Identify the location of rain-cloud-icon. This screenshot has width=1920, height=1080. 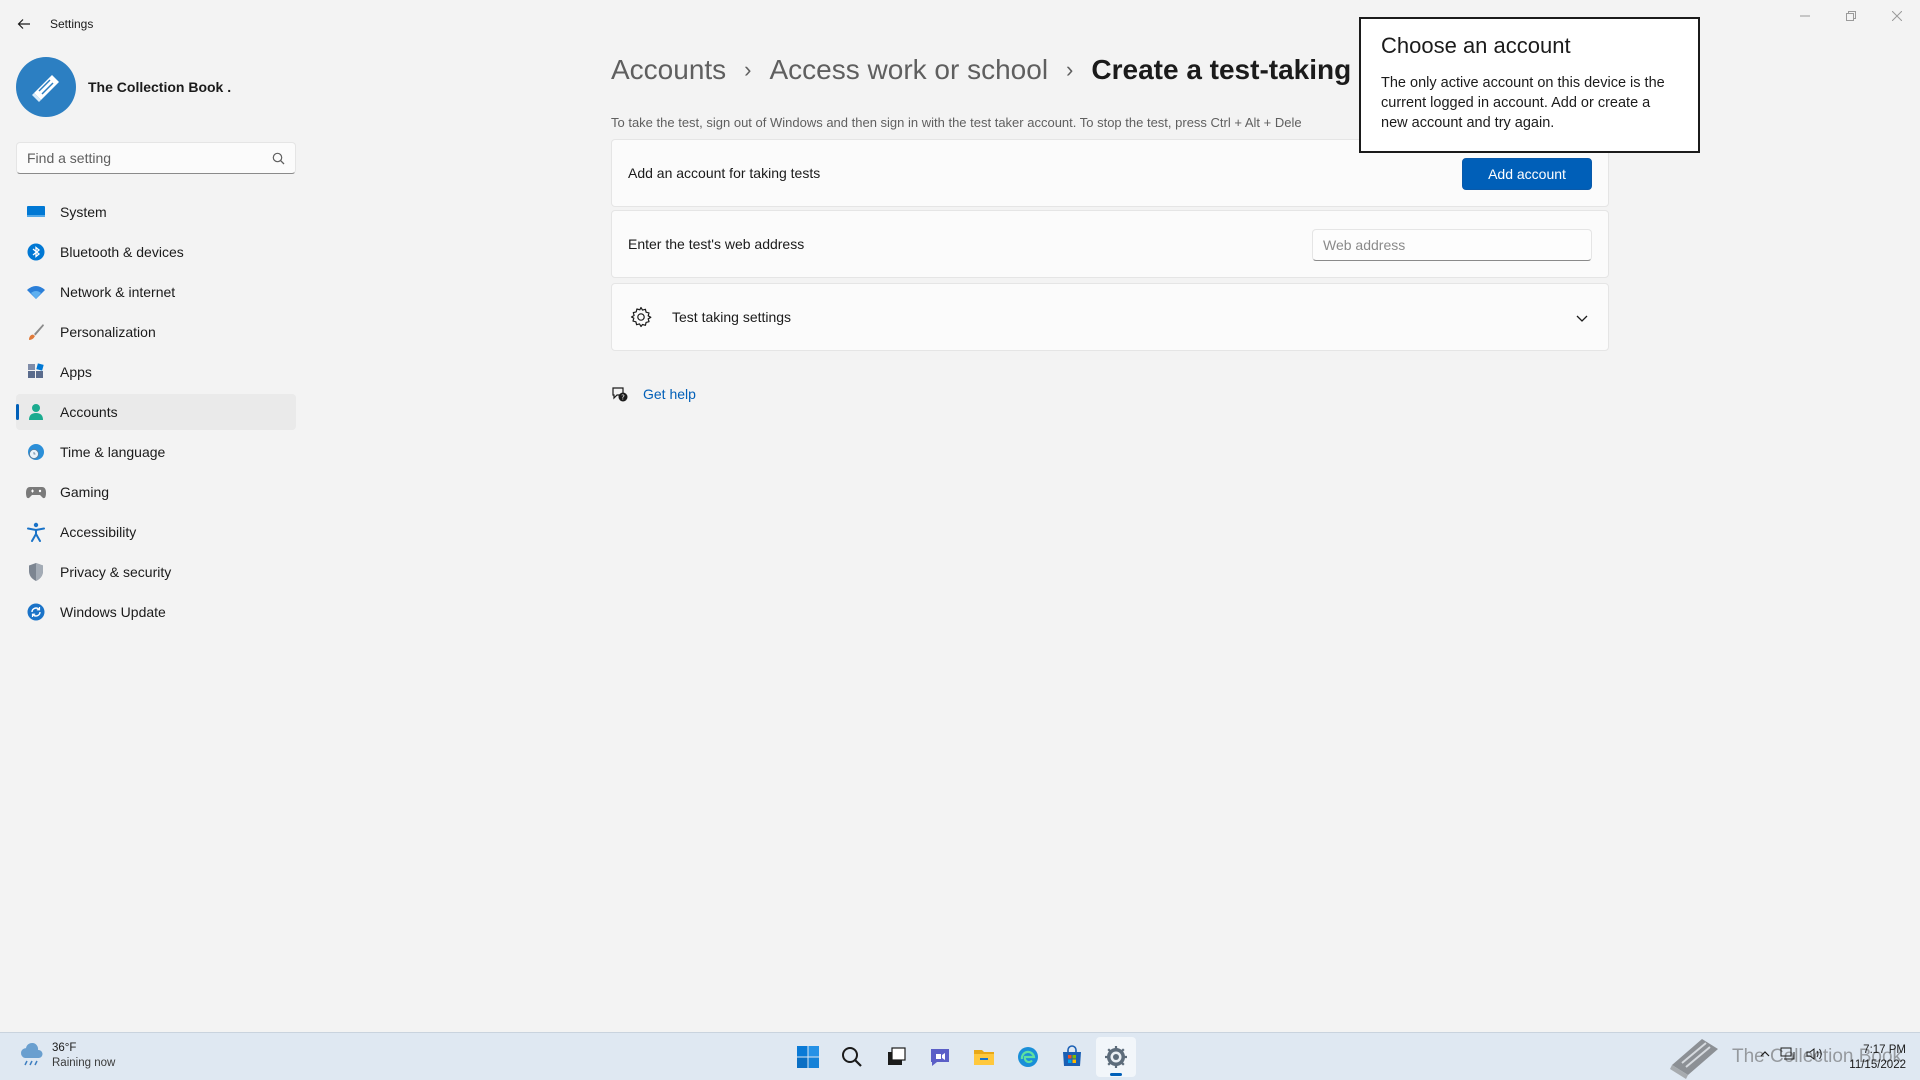
(31, 1054).